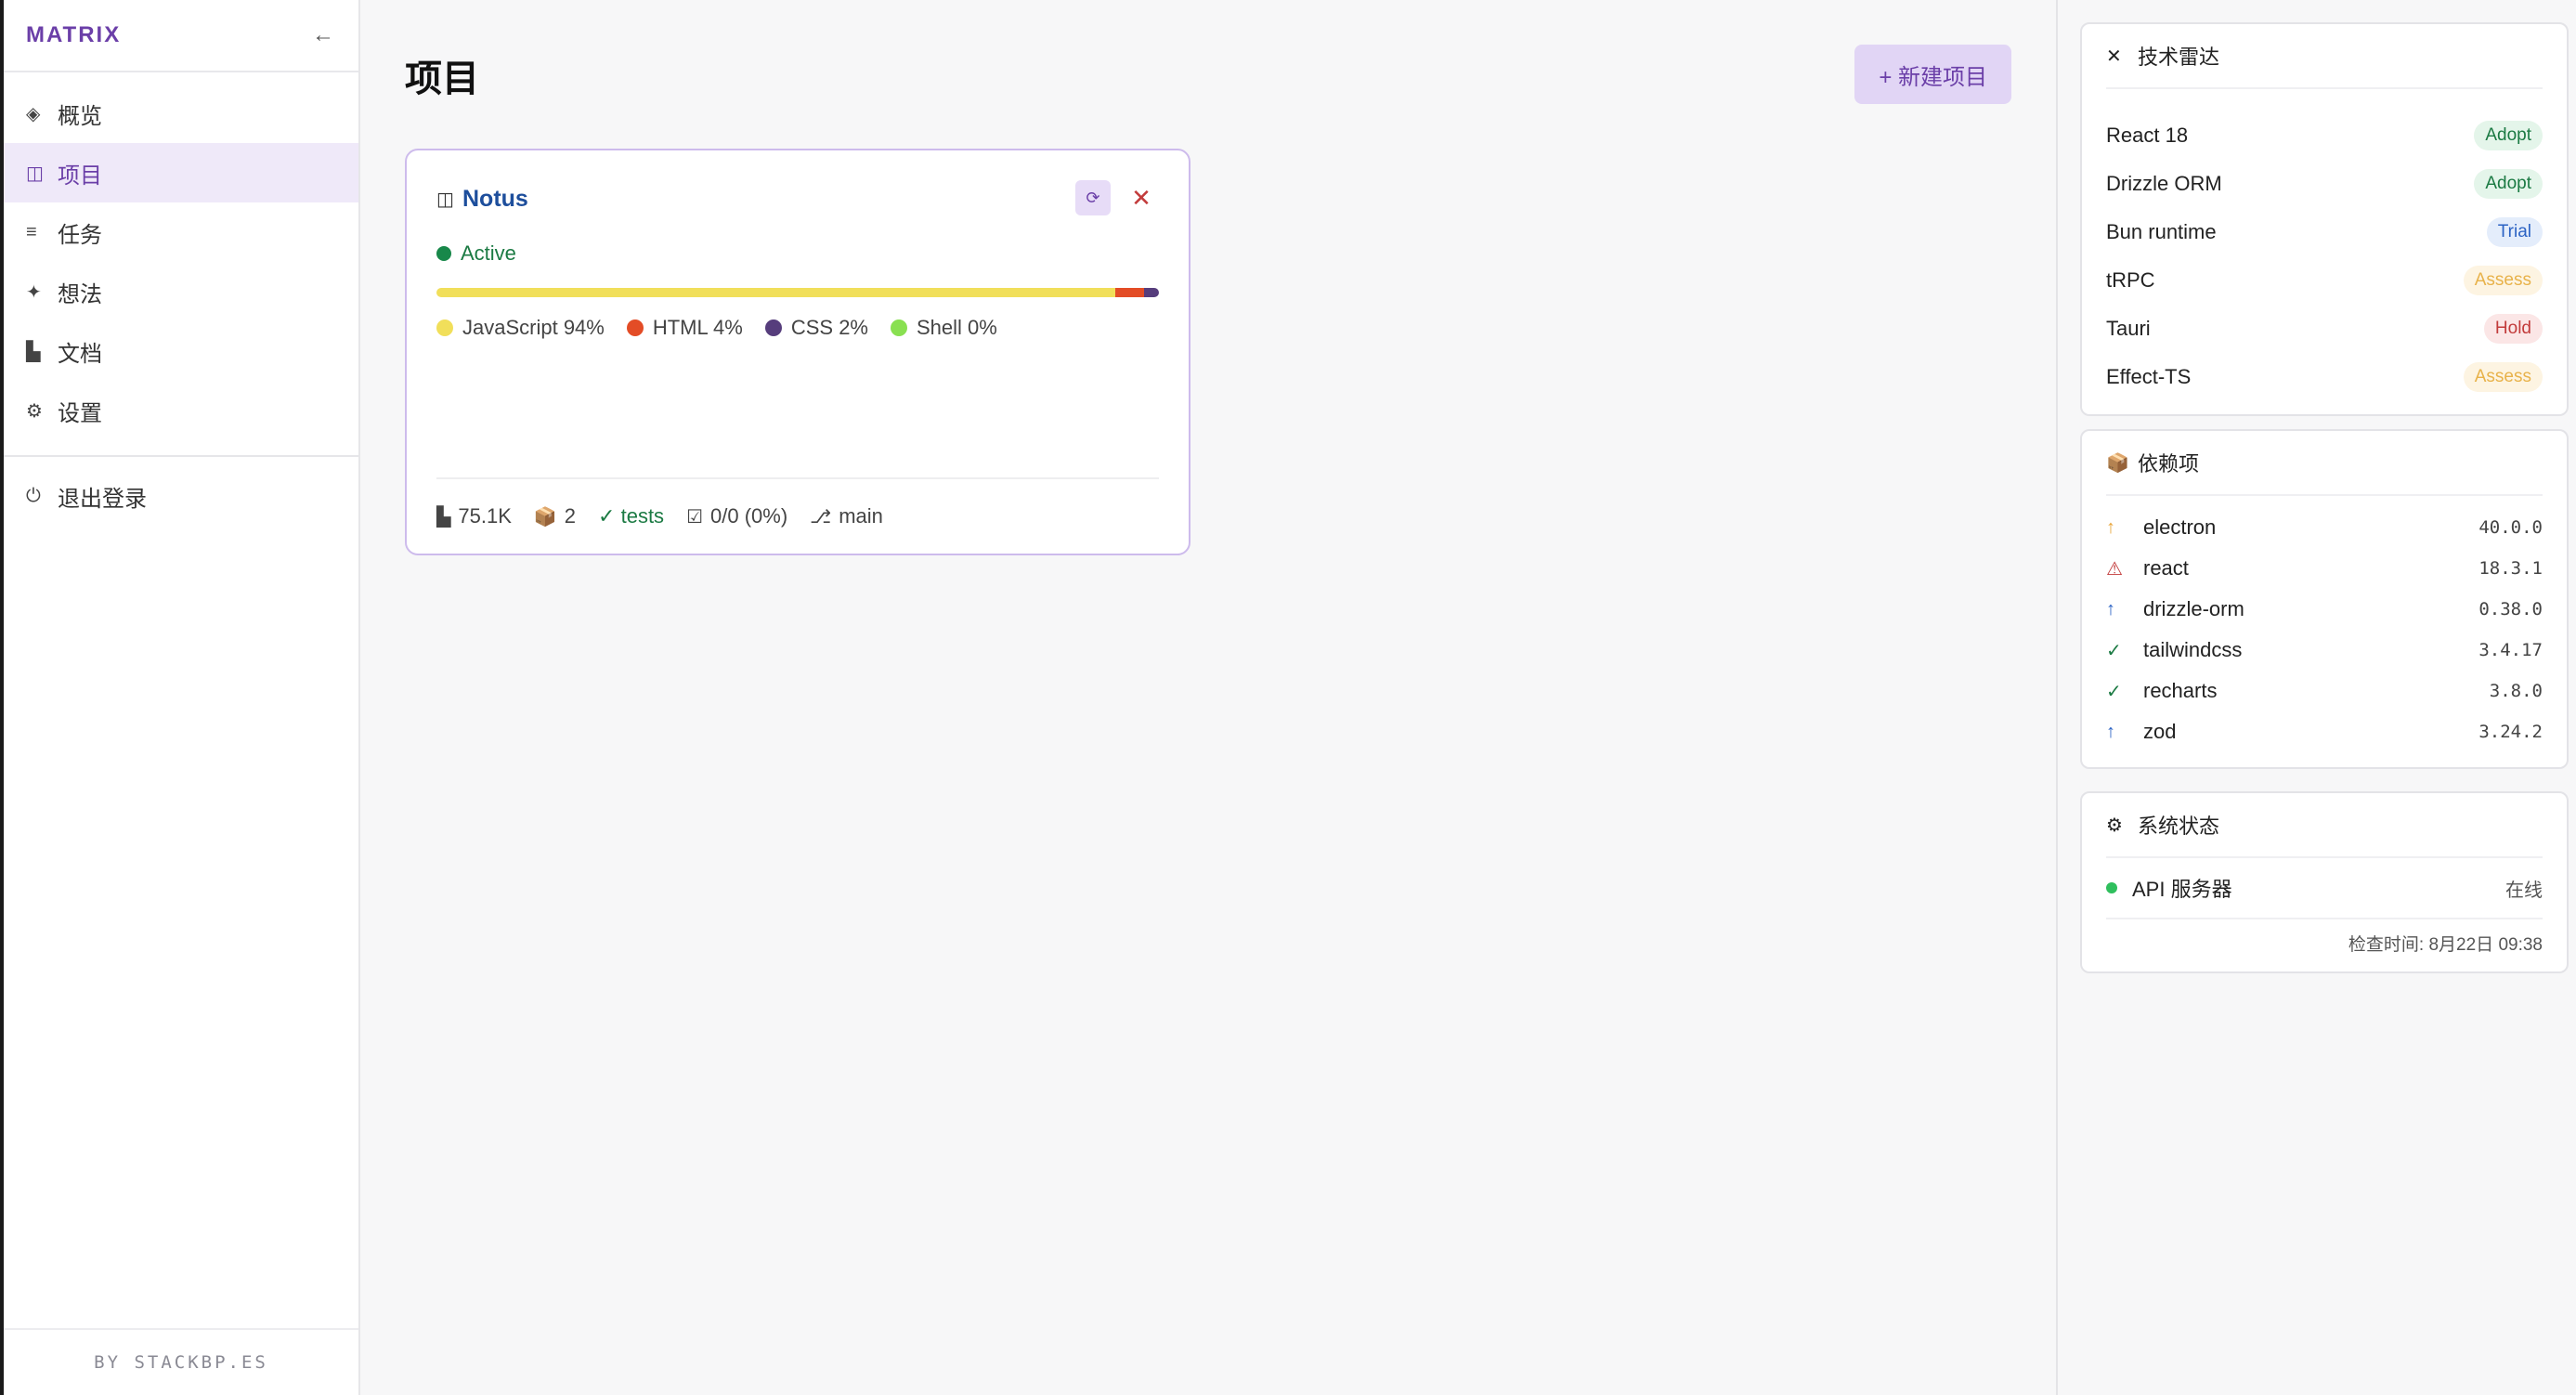 The height and width of the screenshot is (1395, 2576). Describe the element at coordinates (2510, 732) in the screenshot. I see `dependency-version: 3.24.2` at that location.